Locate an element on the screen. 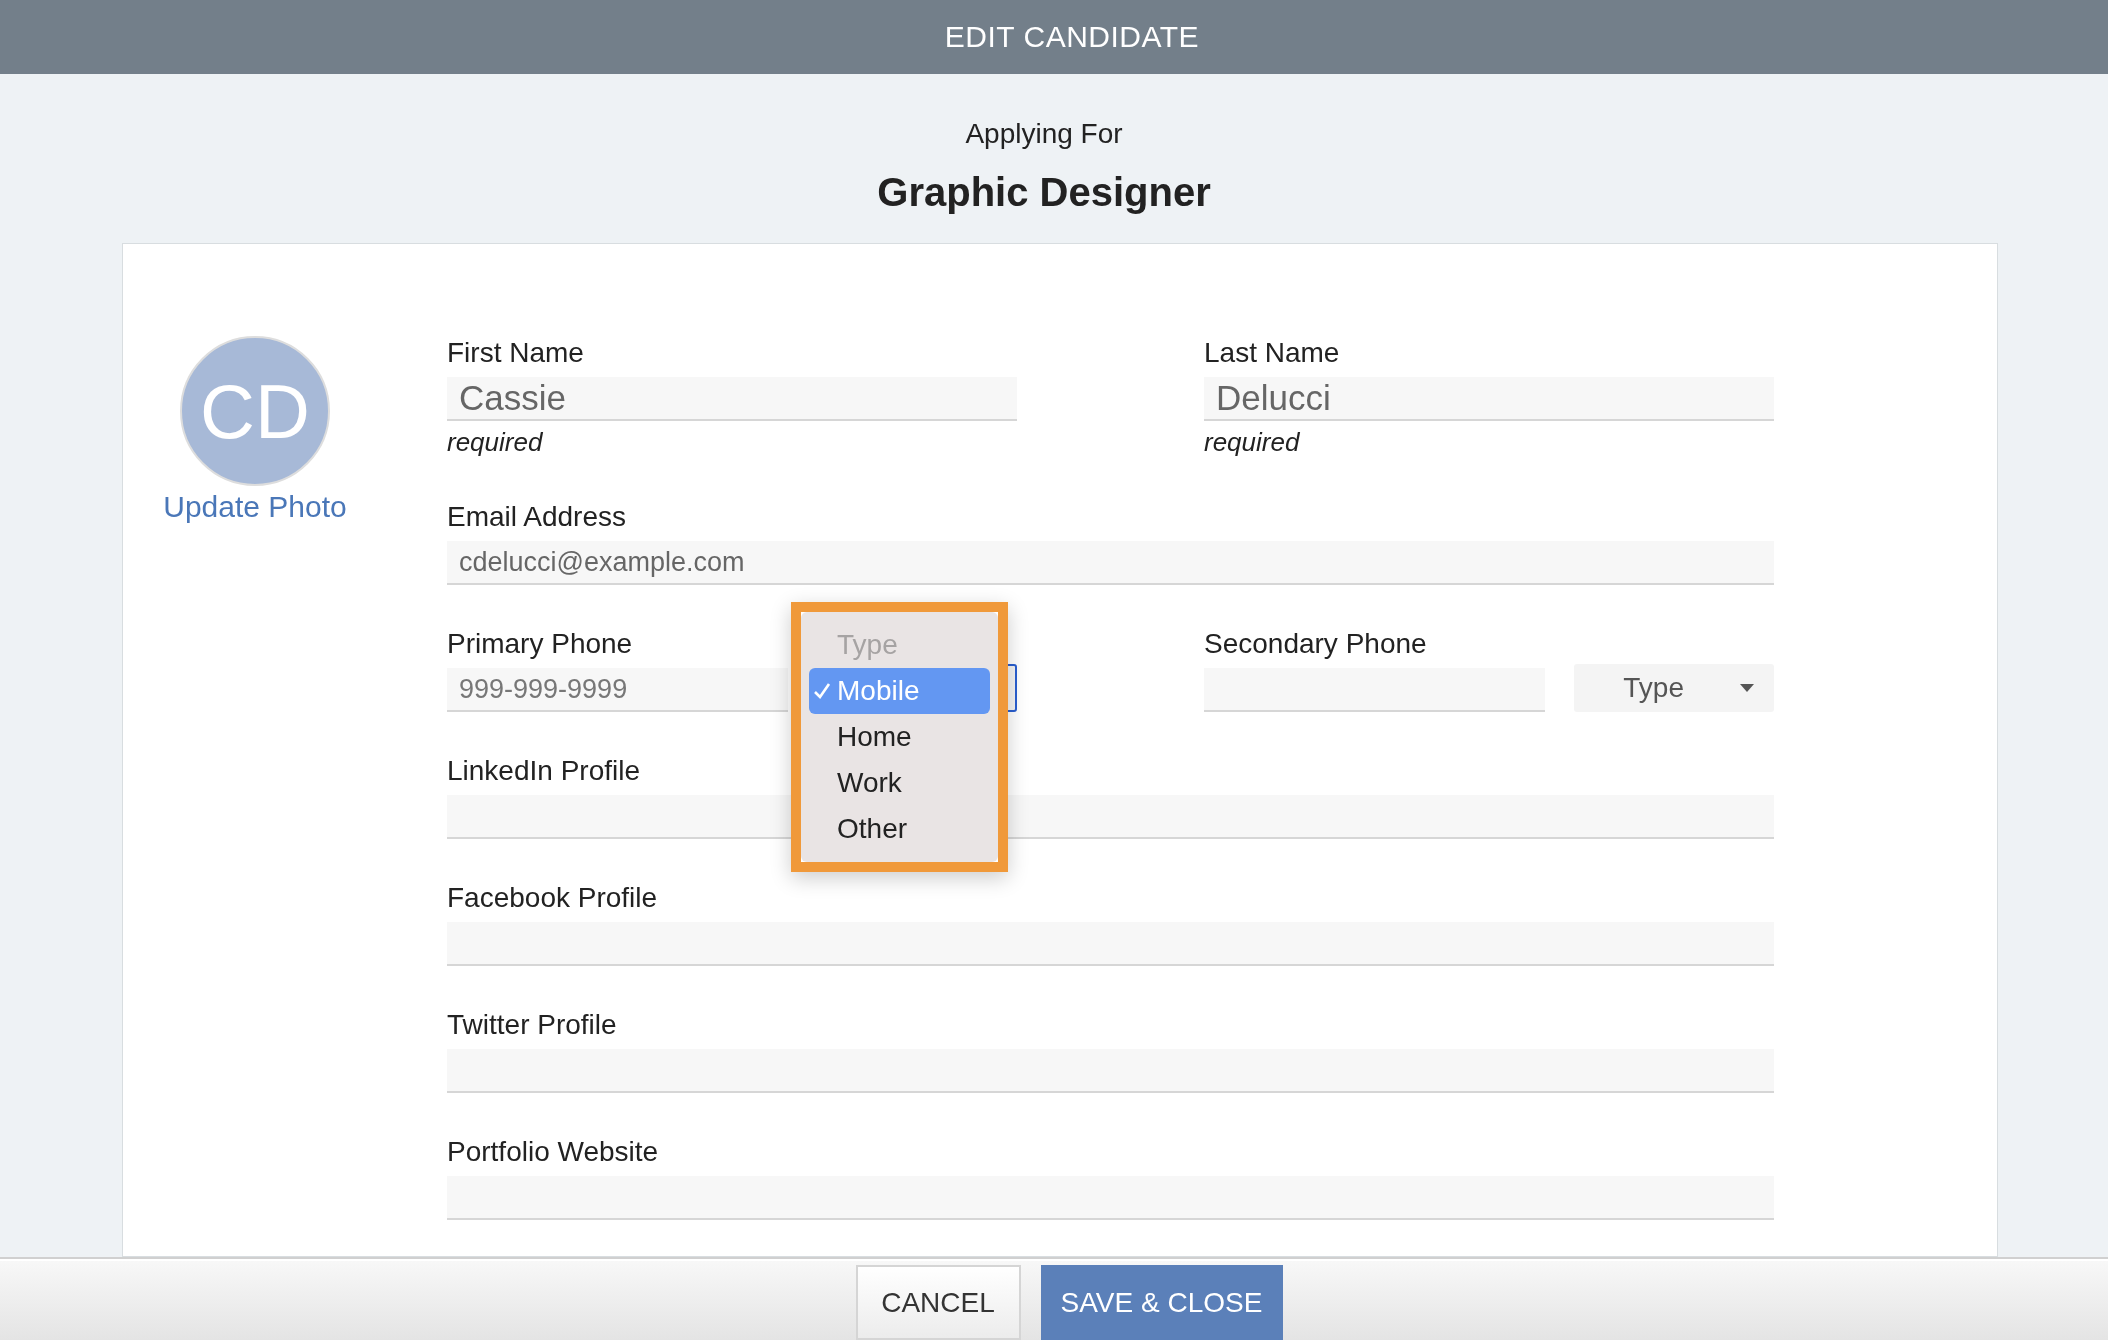  save-close-button: SAVE & CLOSE is located at coordinates (1161, 1302).